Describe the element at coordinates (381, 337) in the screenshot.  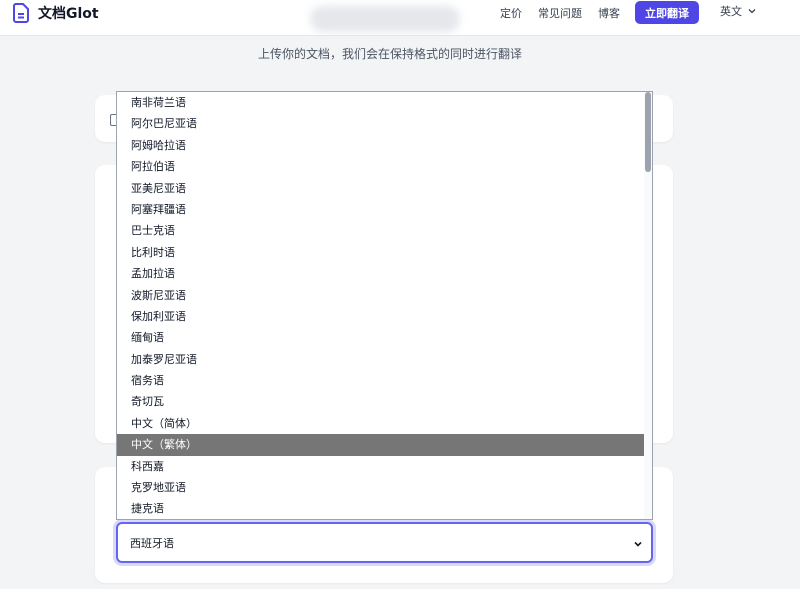
I see `option-burmese: 缅甸语` at that location.